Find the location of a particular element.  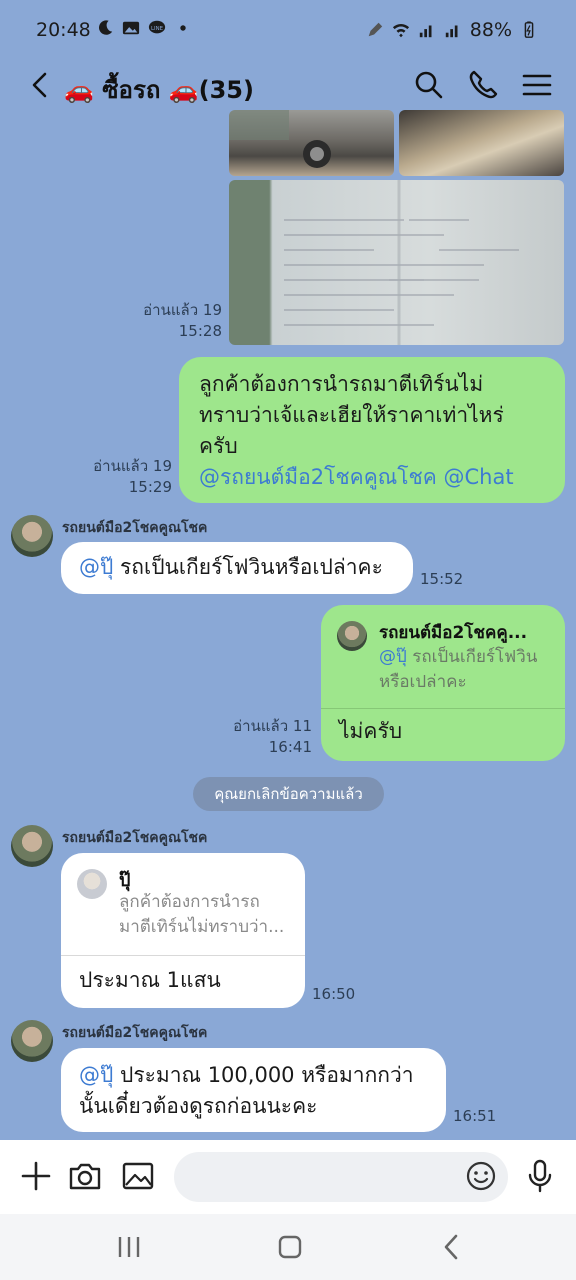

message-composer is located at coordinates (288, 1177).